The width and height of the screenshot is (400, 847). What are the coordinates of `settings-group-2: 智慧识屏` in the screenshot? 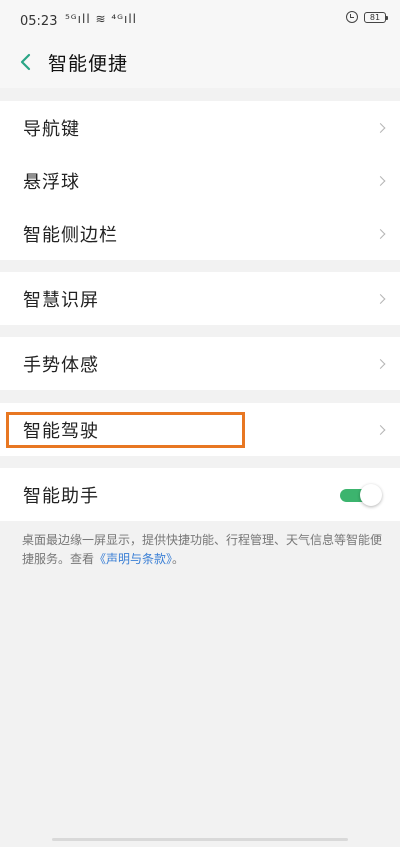 It's located at (200, 298).